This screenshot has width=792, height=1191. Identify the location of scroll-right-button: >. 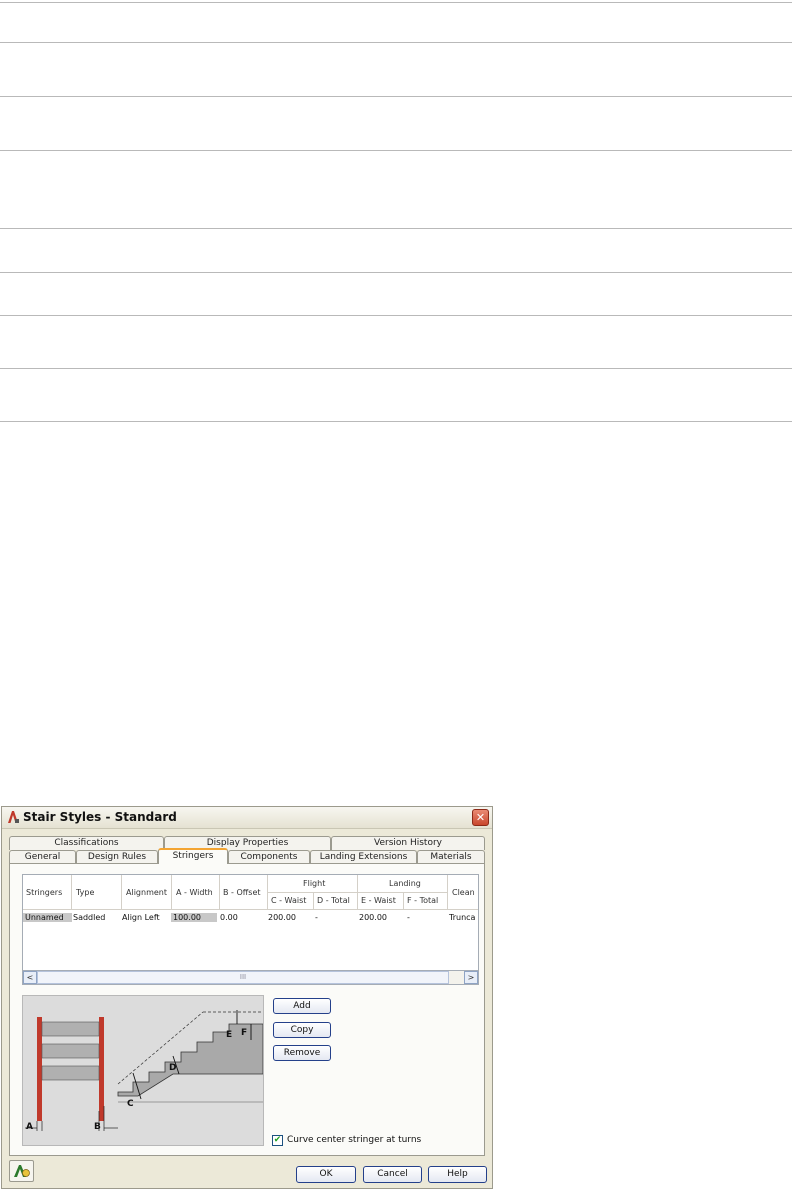
(471, 977).